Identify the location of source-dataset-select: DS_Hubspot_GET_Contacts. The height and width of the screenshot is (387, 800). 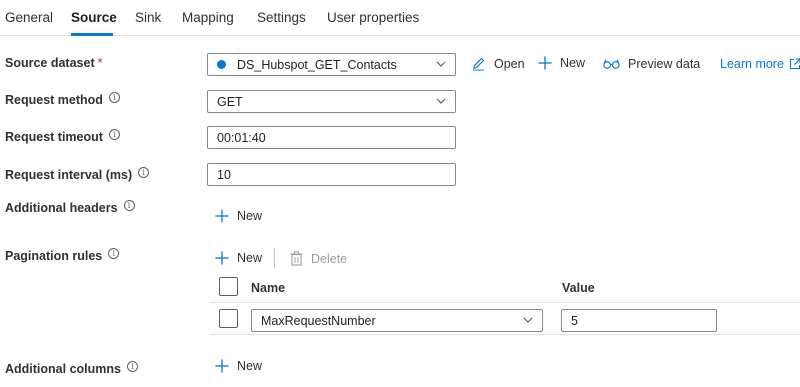
(331, 64).